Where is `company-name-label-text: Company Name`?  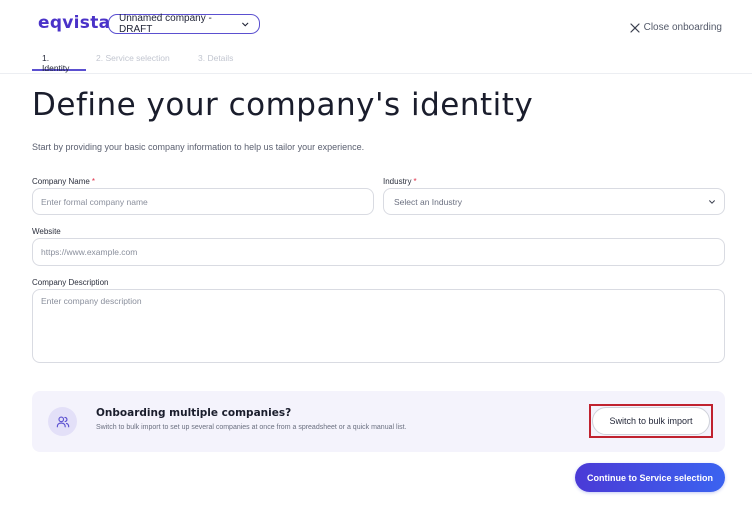
company-name-label-text: Company Name is located at coordinates (61, 181).